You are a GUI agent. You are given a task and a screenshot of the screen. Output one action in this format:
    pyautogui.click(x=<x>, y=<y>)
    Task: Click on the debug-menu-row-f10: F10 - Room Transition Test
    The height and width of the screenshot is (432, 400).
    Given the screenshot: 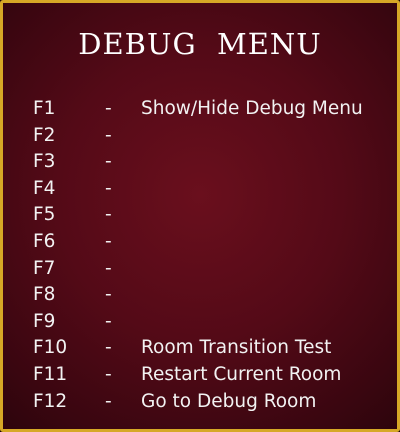 What is the action you would take?
    pyautogui.click(x=209, y=348)
    